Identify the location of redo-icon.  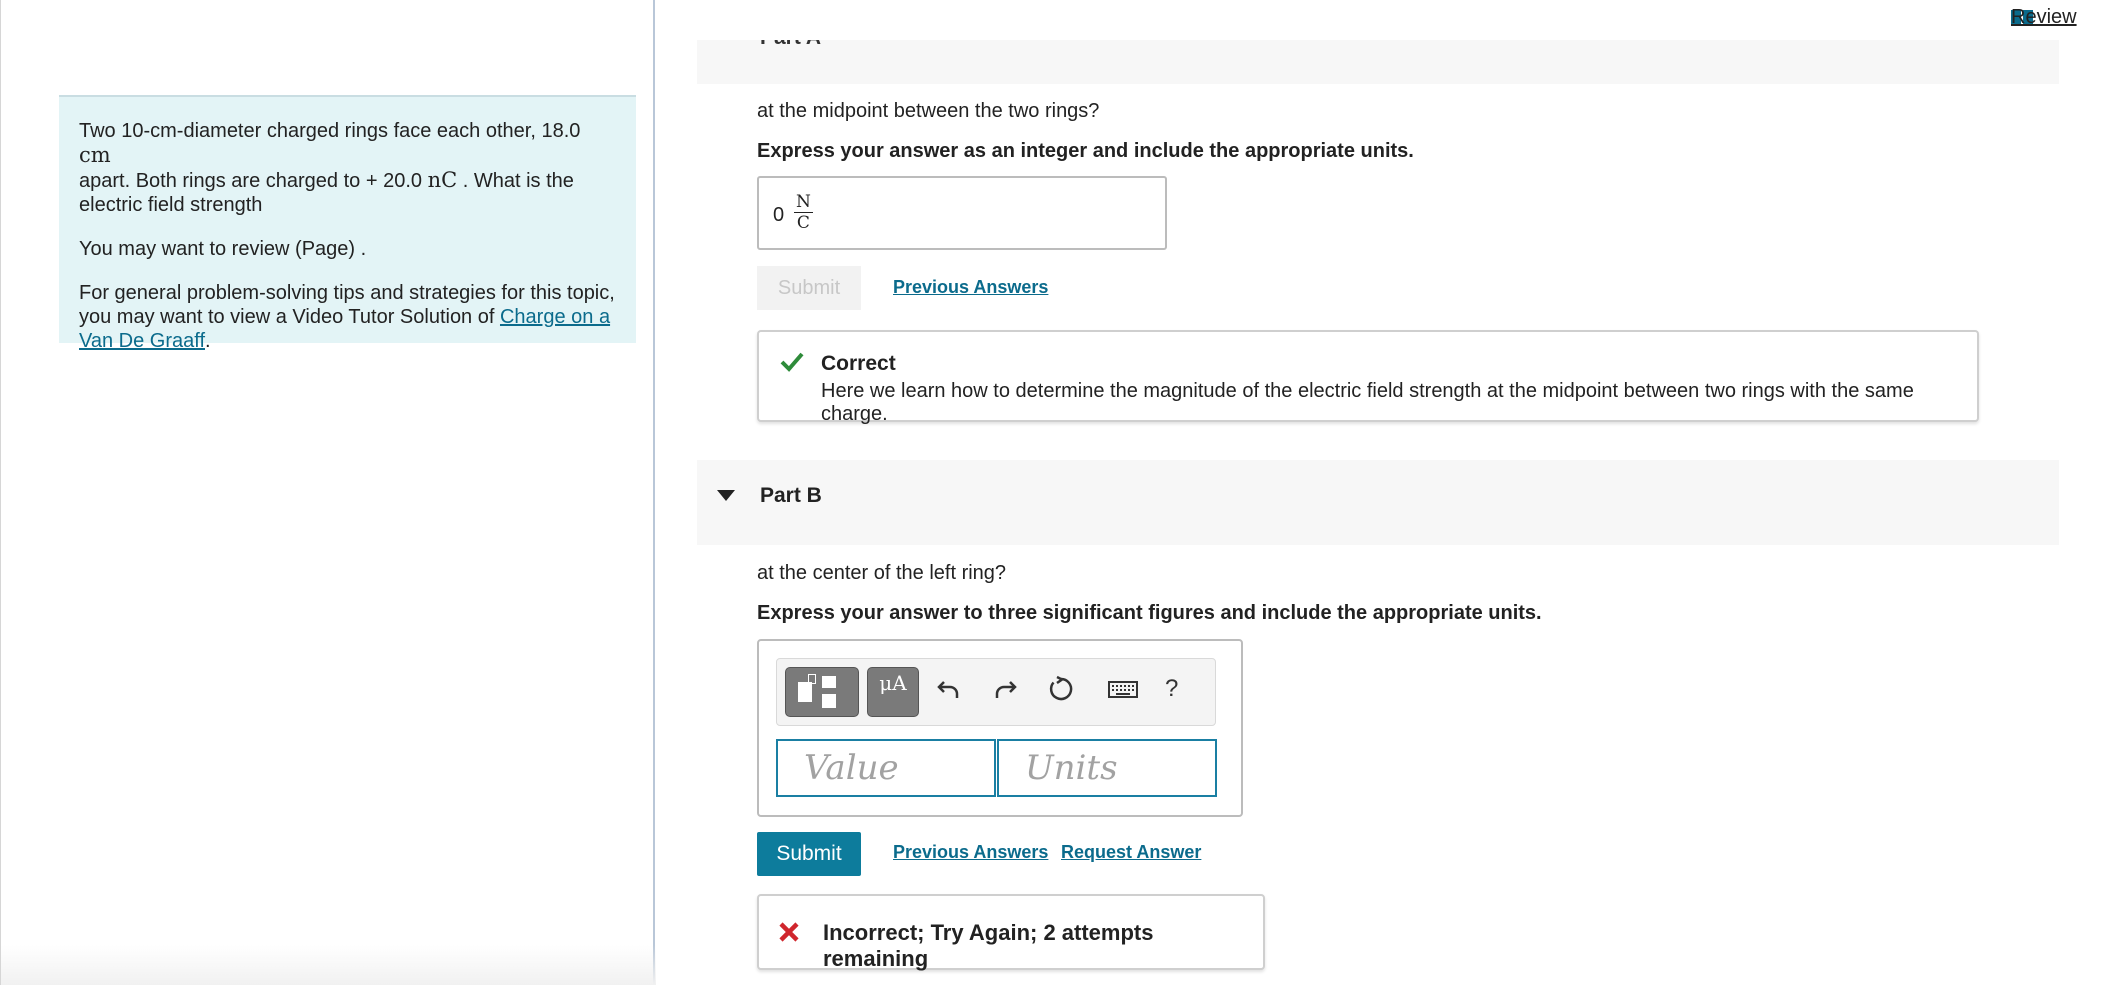
(1005, 689).